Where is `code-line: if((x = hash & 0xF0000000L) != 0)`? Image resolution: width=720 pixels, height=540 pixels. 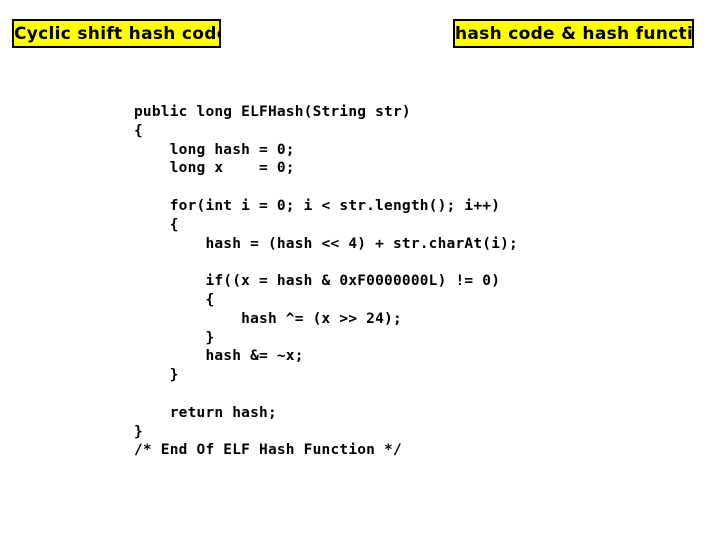
code-line: if((x = hash & 0xF0000000L) != 0) is located at coordinates (317, 281).